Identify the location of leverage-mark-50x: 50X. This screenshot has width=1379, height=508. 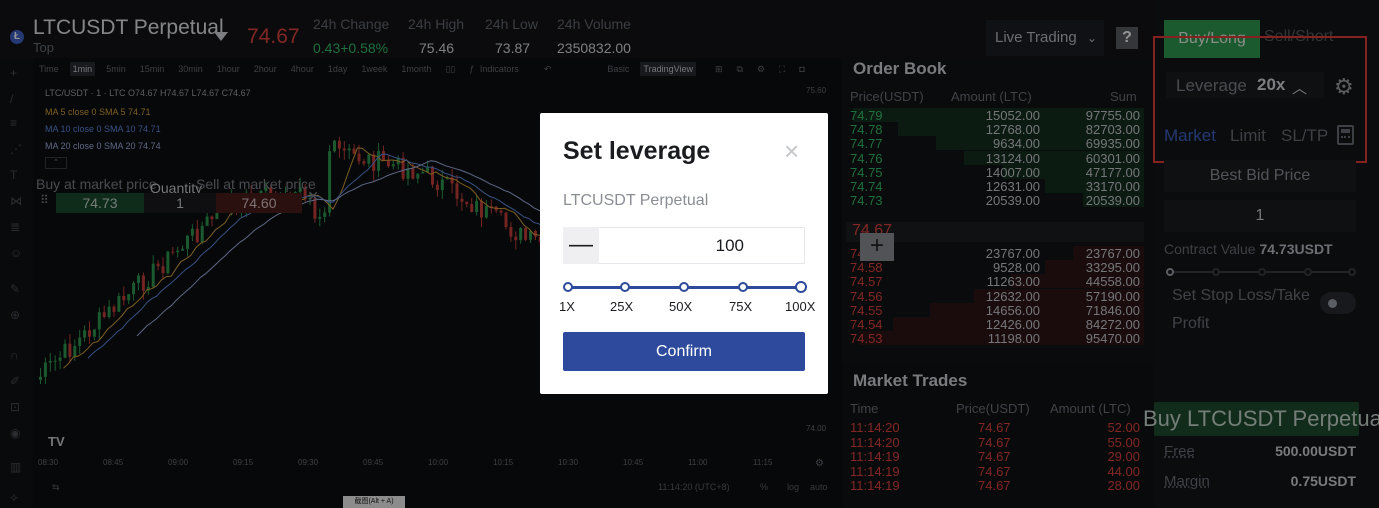
(681, 306).